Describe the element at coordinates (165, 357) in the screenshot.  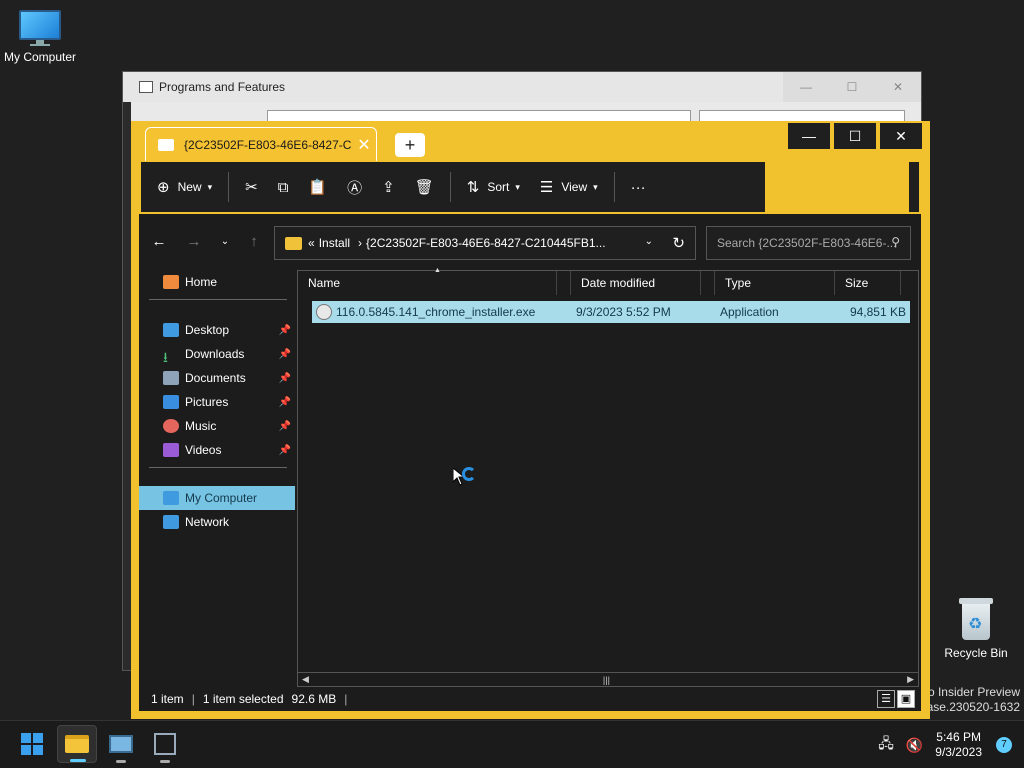
I see `download-icon: ⭳` at that location.